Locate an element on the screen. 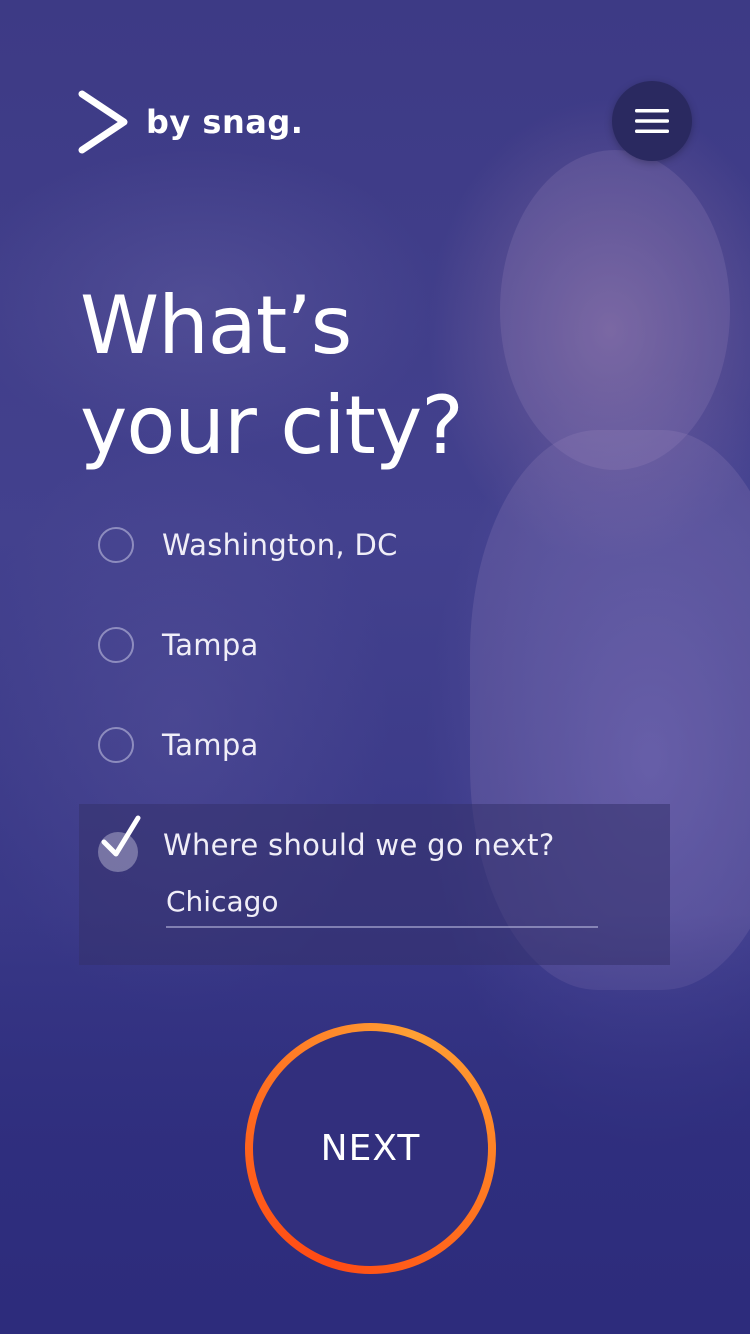 The width and height of the screenshot is (750, 1334). page-title-line1: What’s is located at coordinates (216, 325).